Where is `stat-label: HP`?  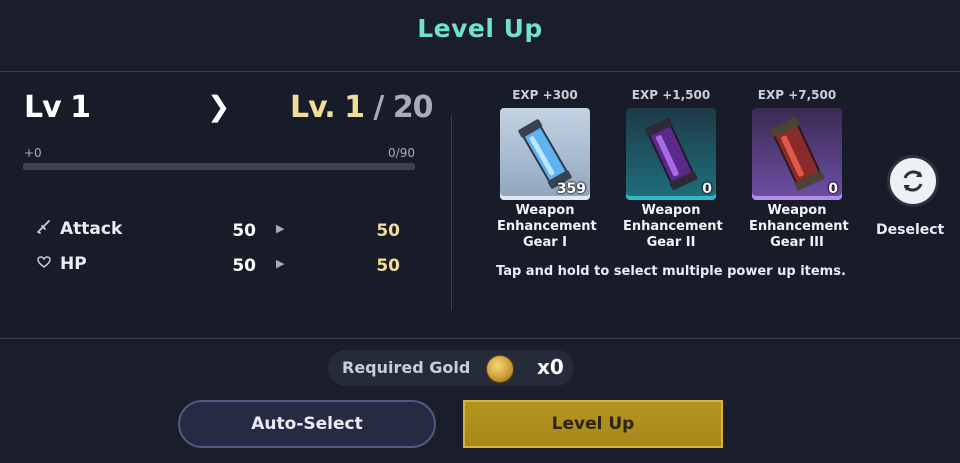
stat-label: HP is located at coordinates (73, 264).